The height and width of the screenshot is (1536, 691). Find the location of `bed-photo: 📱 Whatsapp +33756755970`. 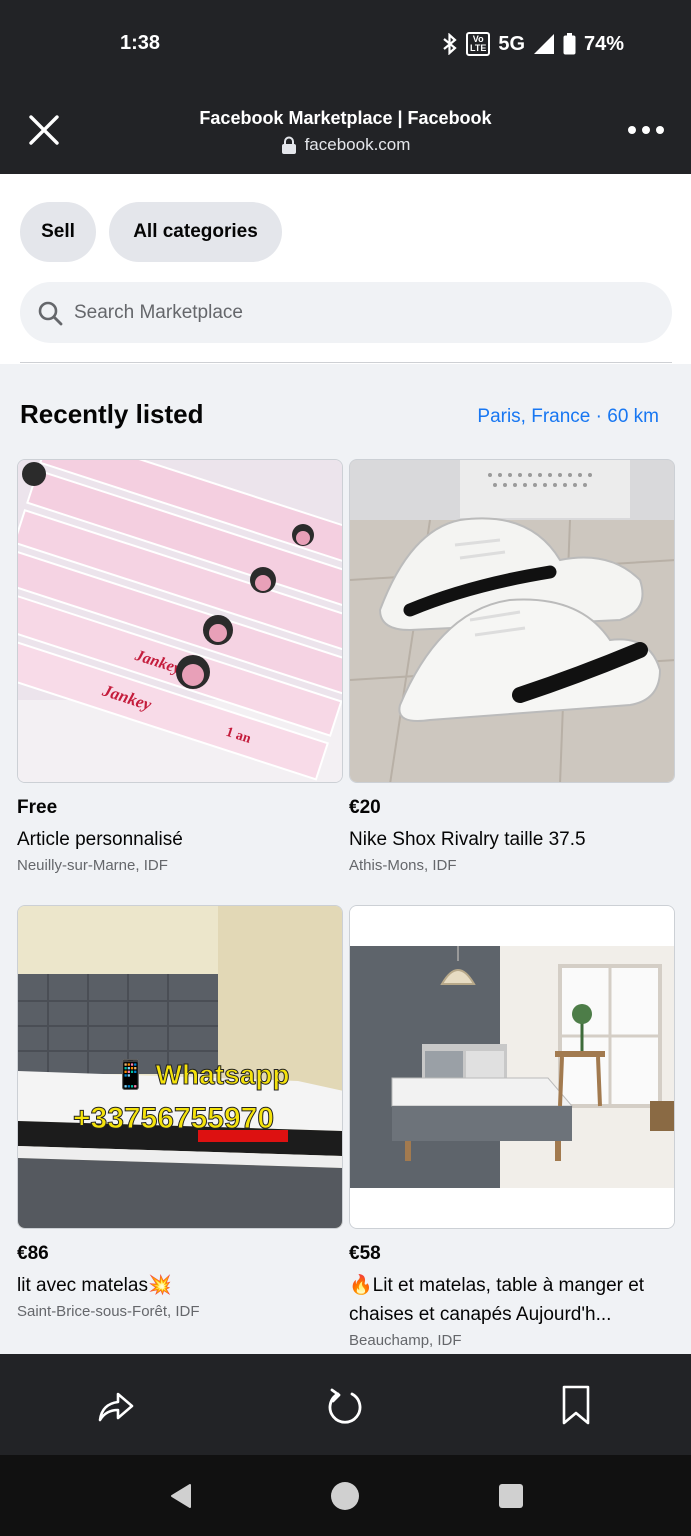

bed-photo: 📱 Whatsapp +33756755970 is located at coordinates (180, 1067).